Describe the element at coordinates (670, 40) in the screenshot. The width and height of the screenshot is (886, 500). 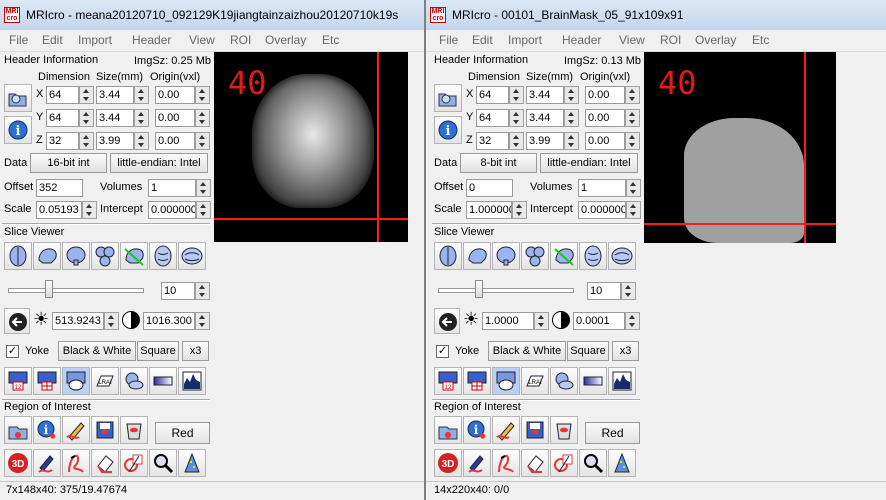
I see `menu-roi: ROI` at that location.